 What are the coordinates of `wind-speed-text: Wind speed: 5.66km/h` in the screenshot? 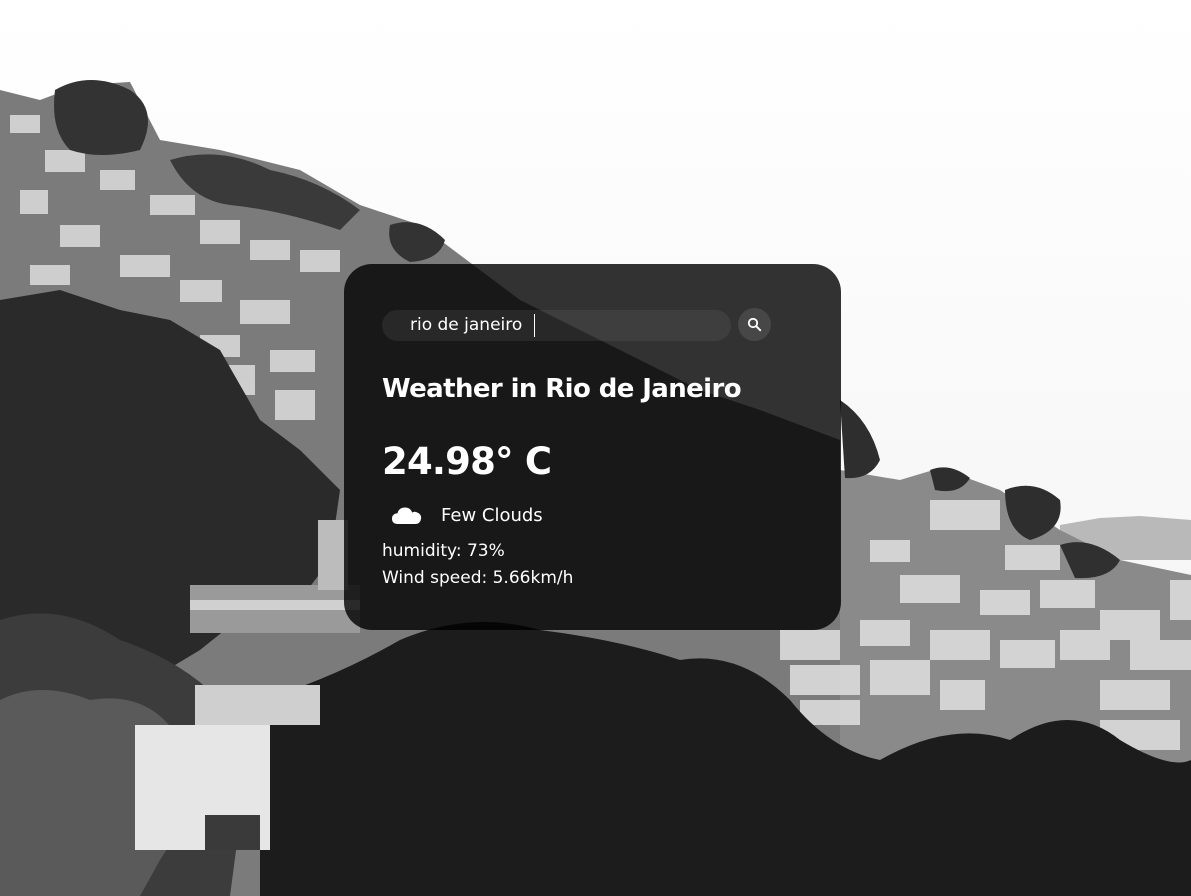 It's located at (478, 578).